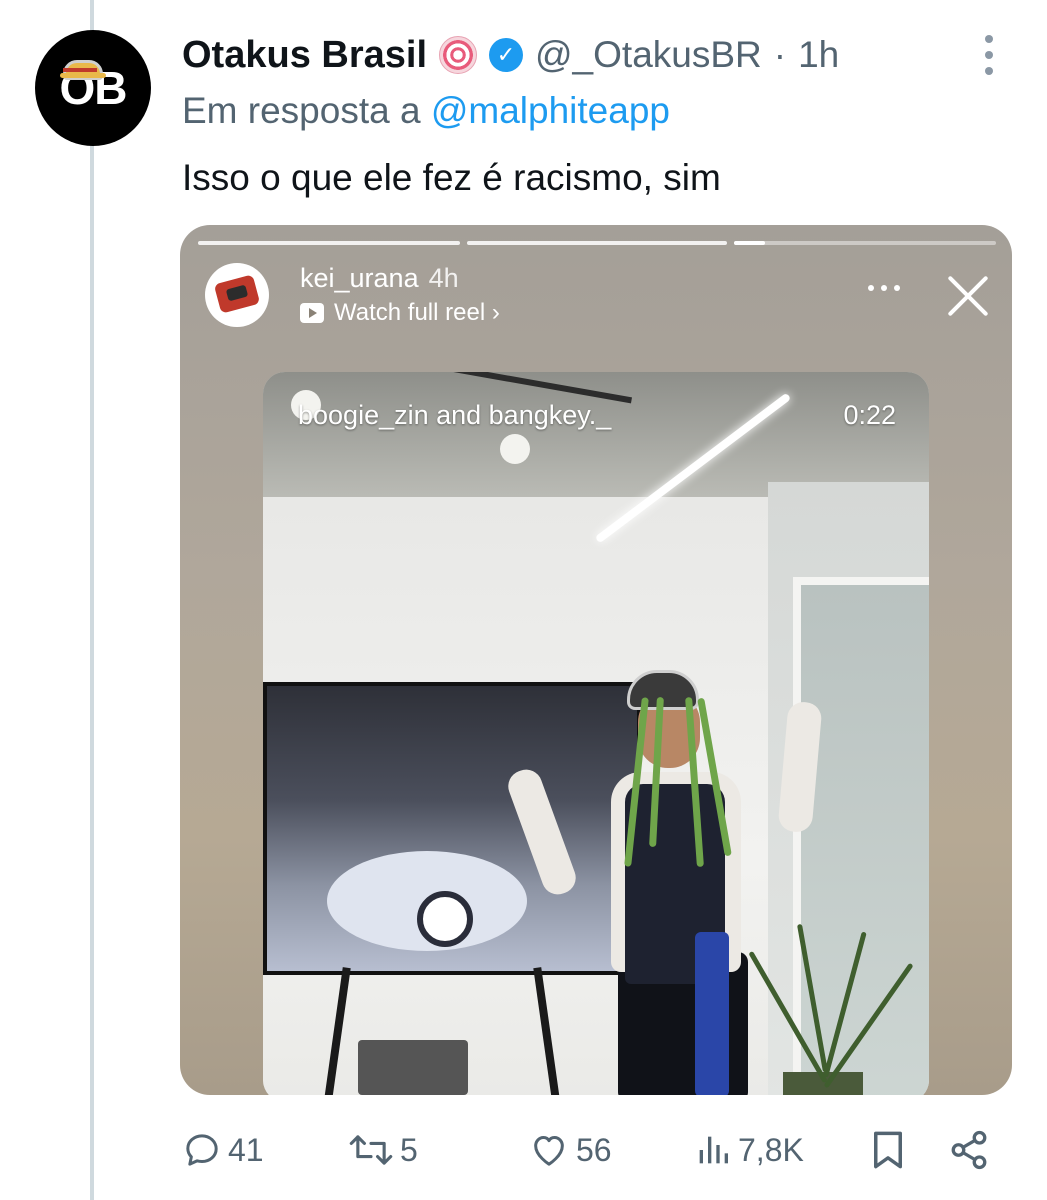 The width and height of the screenshot is (1047, 1200). I want to click on views-icon, so click(713, 1150).